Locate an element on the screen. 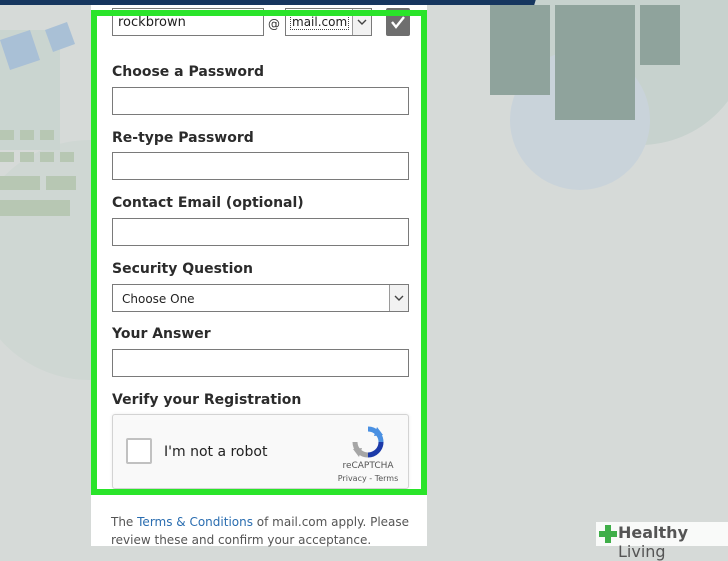  plus-leaf-icon is located at coordinates (608, 534).